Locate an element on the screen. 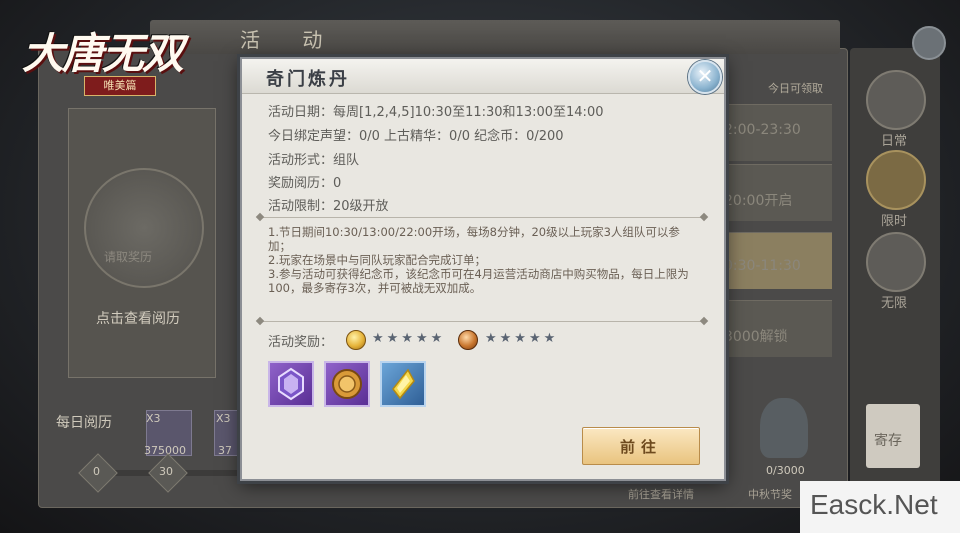 The height and width of the screenshot is (533, 960). view-exp-text: 点击查看阅历 is located at coordinates (138, 318).